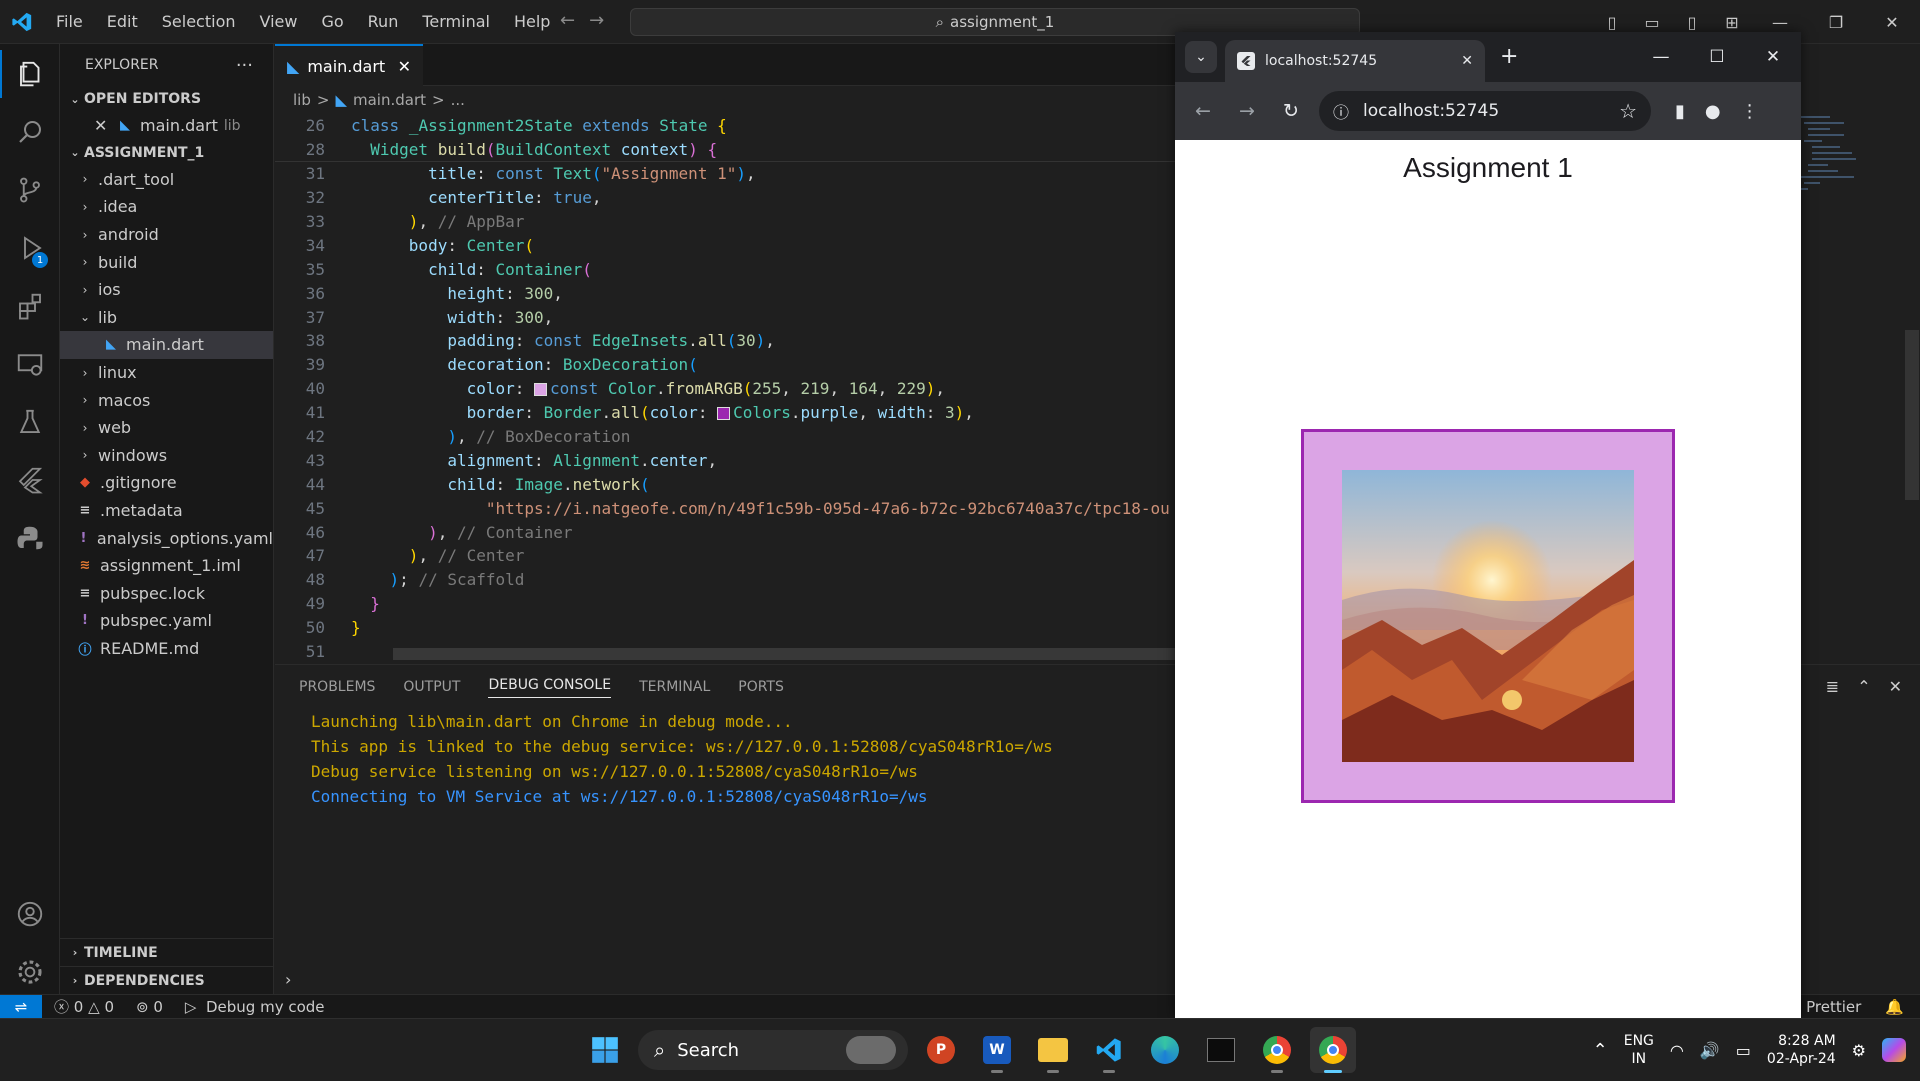 This screenshot has height=1081, width=1920. What do you see at coordinates (773, 1050) in the screenshot?
I see `taskbar-search: ⌕ Search` at bounding box center [773, 1050].